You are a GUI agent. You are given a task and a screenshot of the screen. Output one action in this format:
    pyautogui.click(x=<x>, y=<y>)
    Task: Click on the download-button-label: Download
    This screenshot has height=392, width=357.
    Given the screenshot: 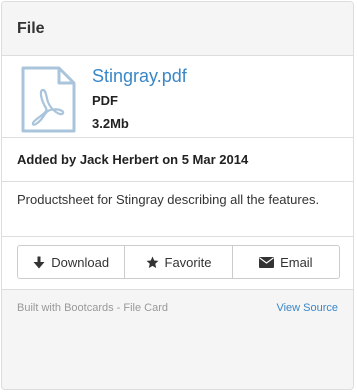 What is the action you would take?
    pyautogui.click(x=80, y=262)
    